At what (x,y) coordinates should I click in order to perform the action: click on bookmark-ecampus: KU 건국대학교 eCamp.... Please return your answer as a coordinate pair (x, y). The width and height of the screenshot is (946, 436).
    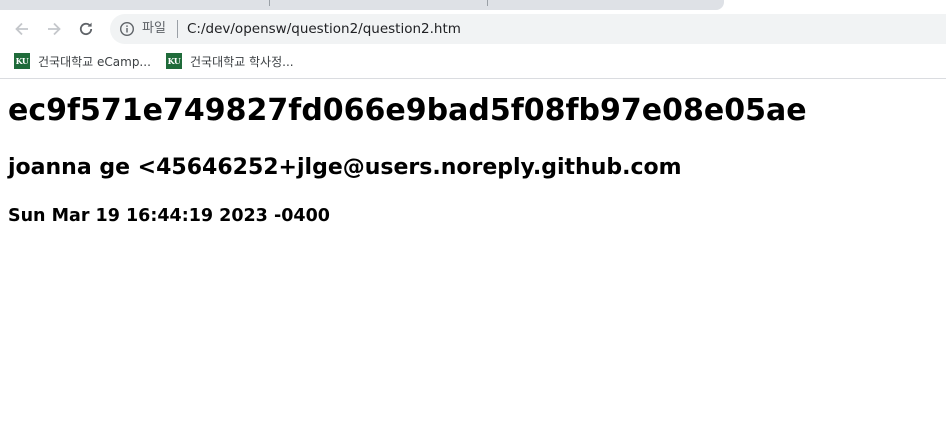
    Looking at the image, I should click on (82, 61).